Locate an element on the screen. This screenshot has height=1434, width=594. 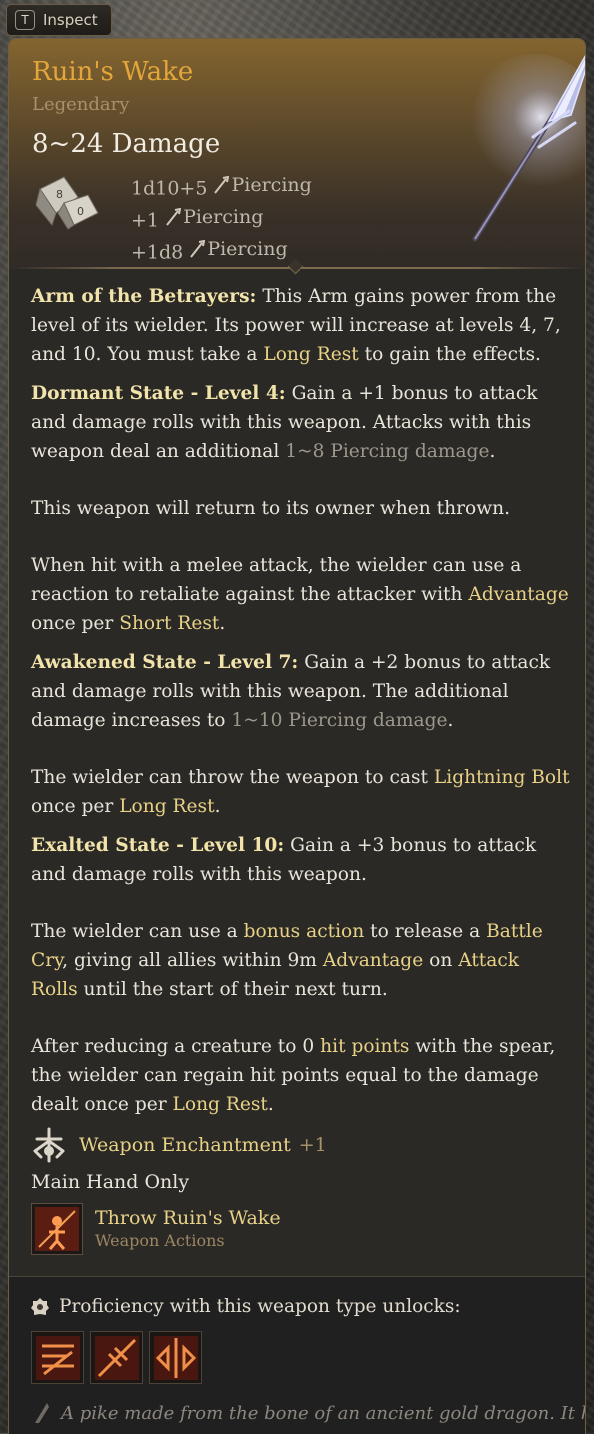
keyword-hit-points: hit points is located at coordinates (364, 1046).